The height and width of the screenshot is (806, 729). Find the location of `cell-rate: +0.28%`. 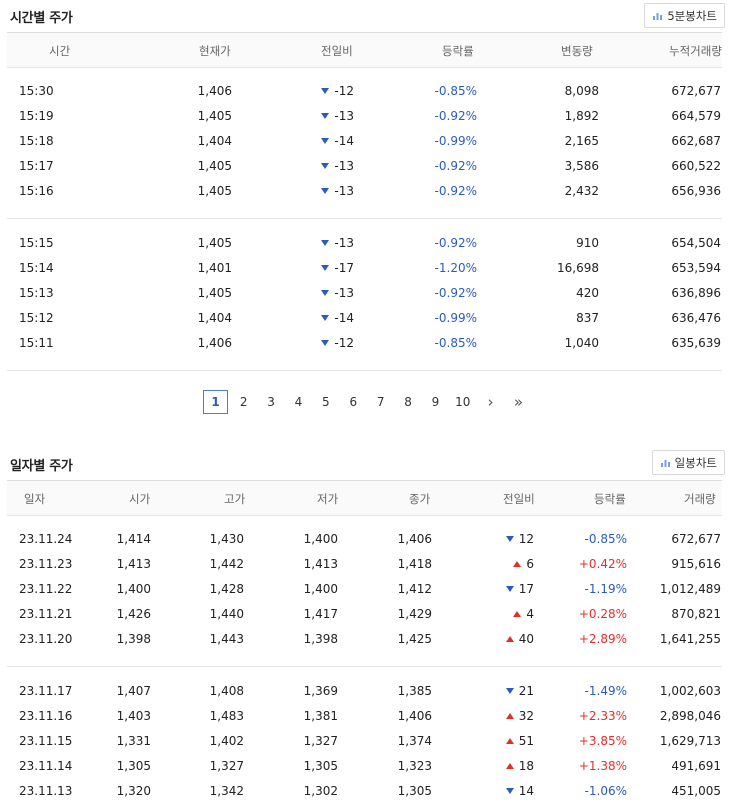

cell-rate: +0.28% is located at coordinates (602, 614).